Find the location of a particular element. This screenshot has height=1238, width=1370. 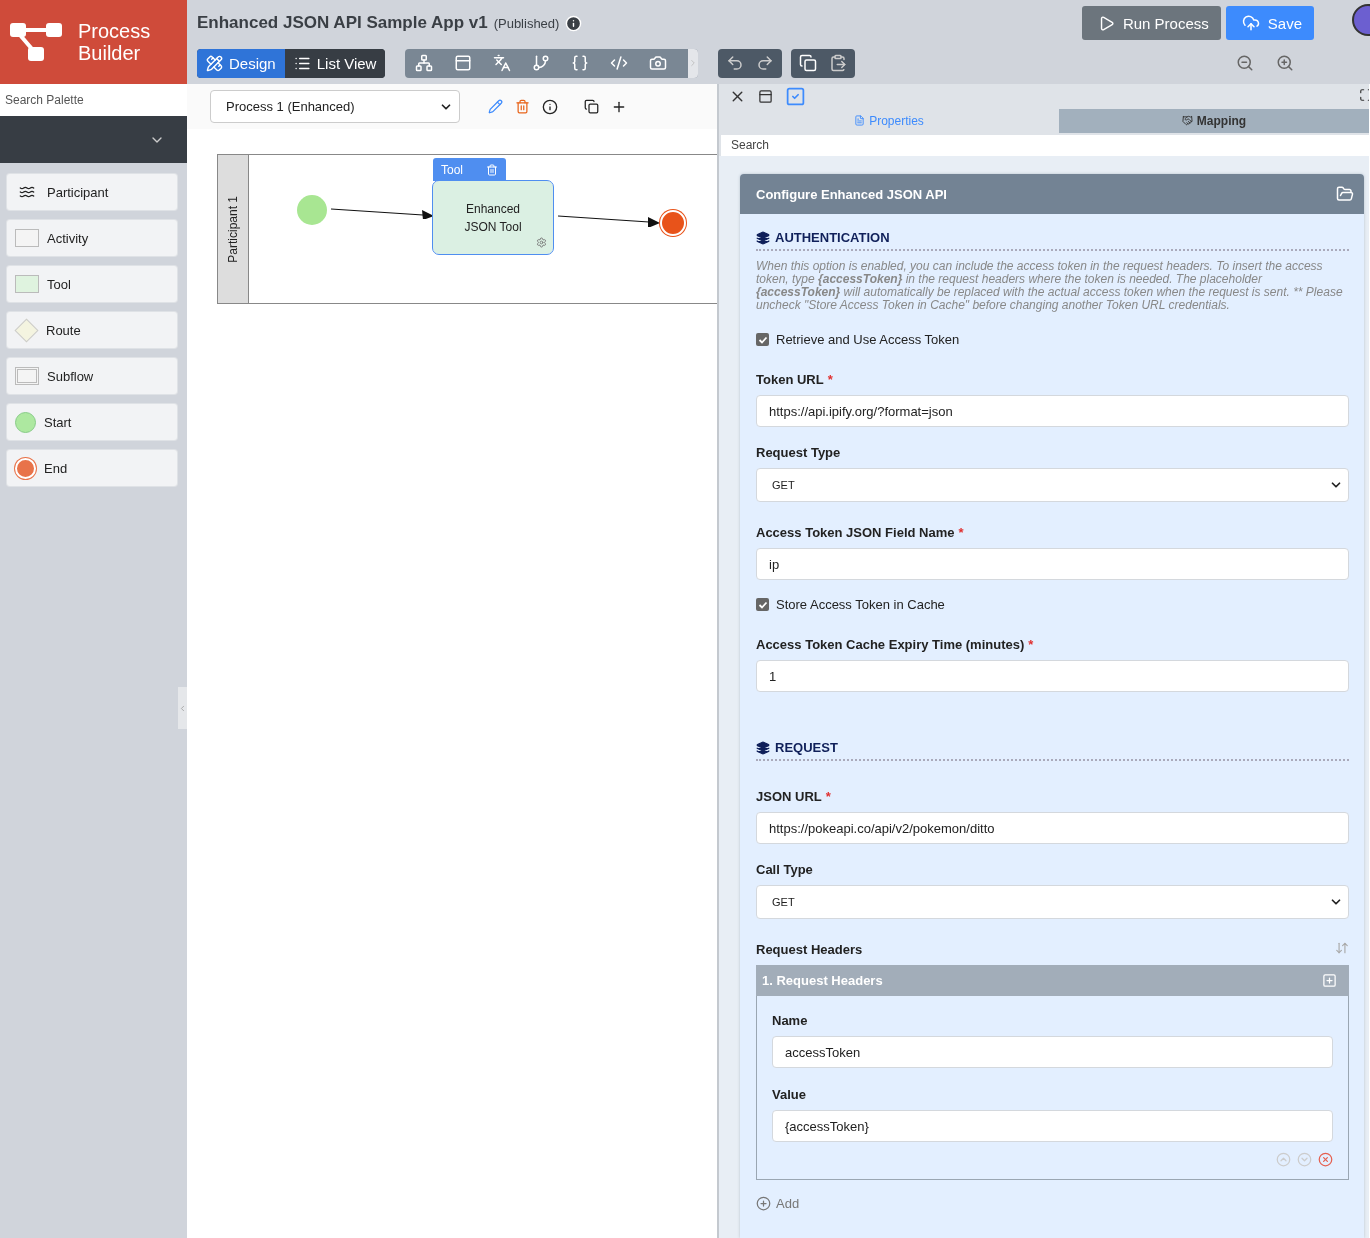

text-field: accessToken is located at coordinates (1052, 1052).